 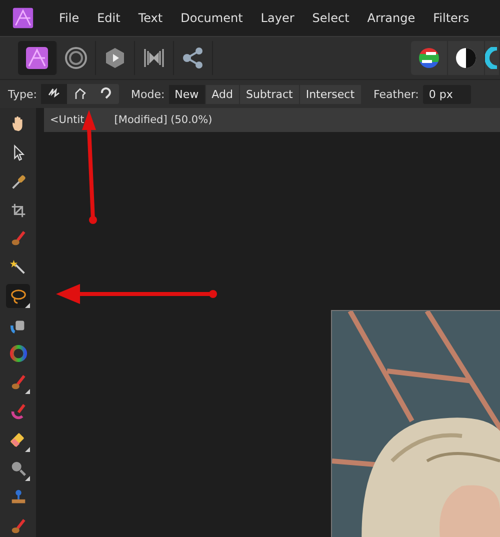 What do you see at coordinates (446, 94) in the screenshot?
I see `feather-field: 0 px` at bounding box center [446, 94].